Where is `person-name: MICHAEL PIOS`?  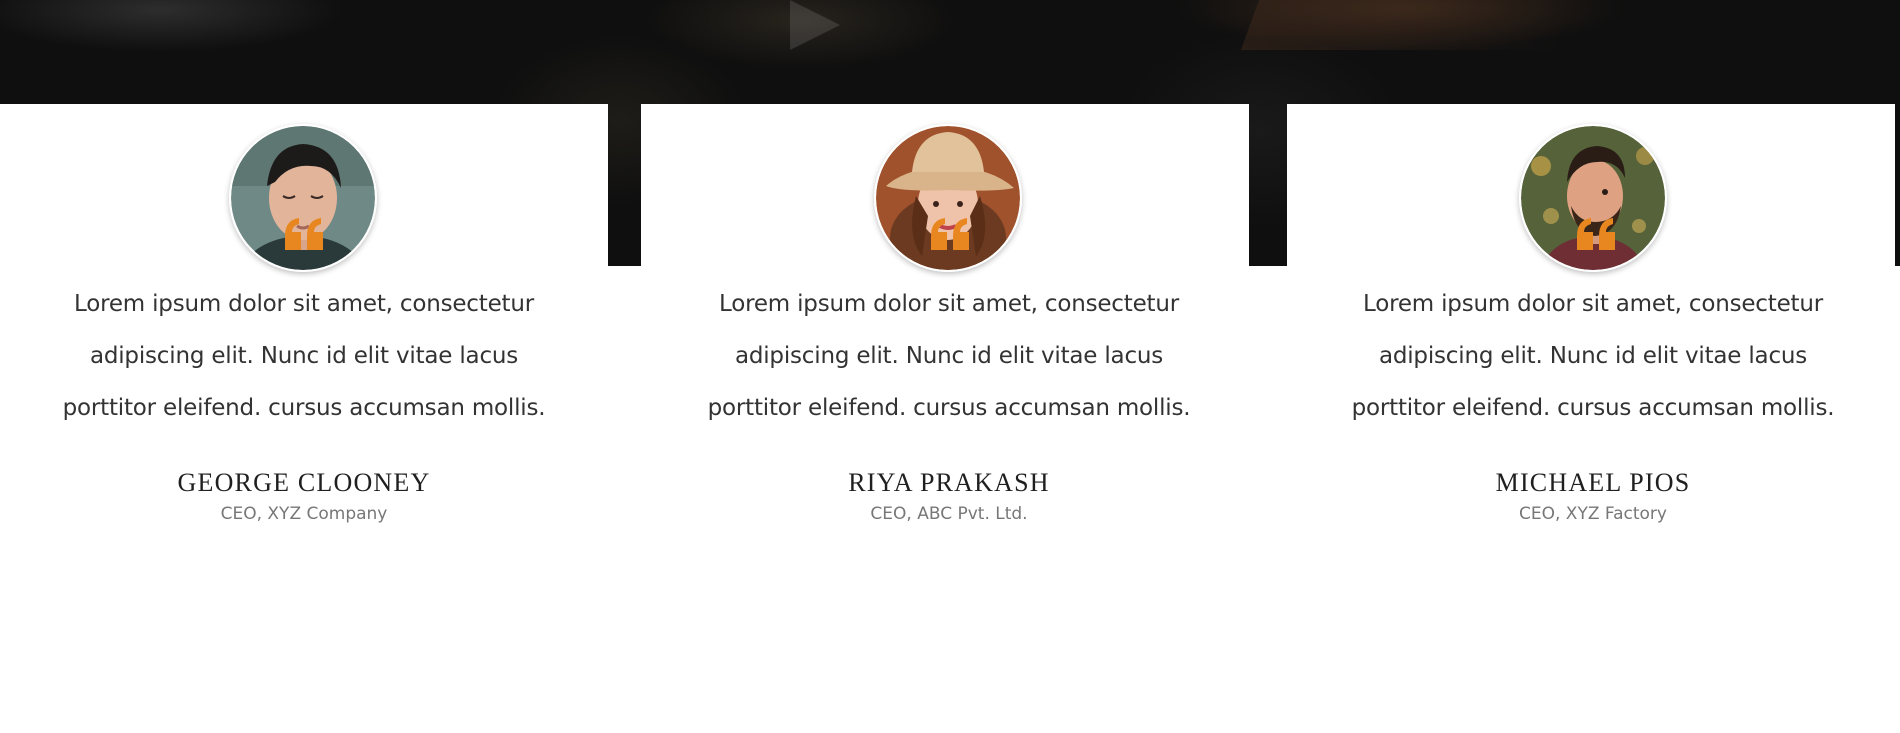 person-name: MICHAEL PIOS is located at coordinates (1593, 482).